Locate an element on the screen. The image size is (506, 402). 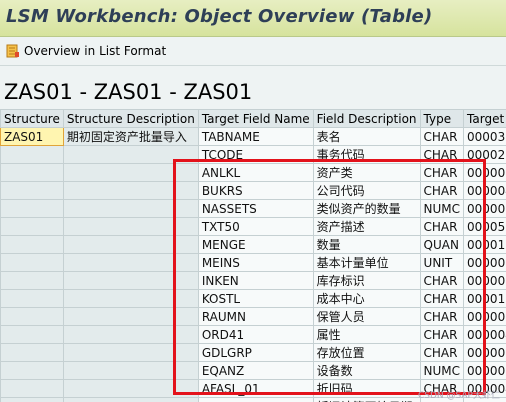
table-cell: QUAN is located at coordinates (442, 244).